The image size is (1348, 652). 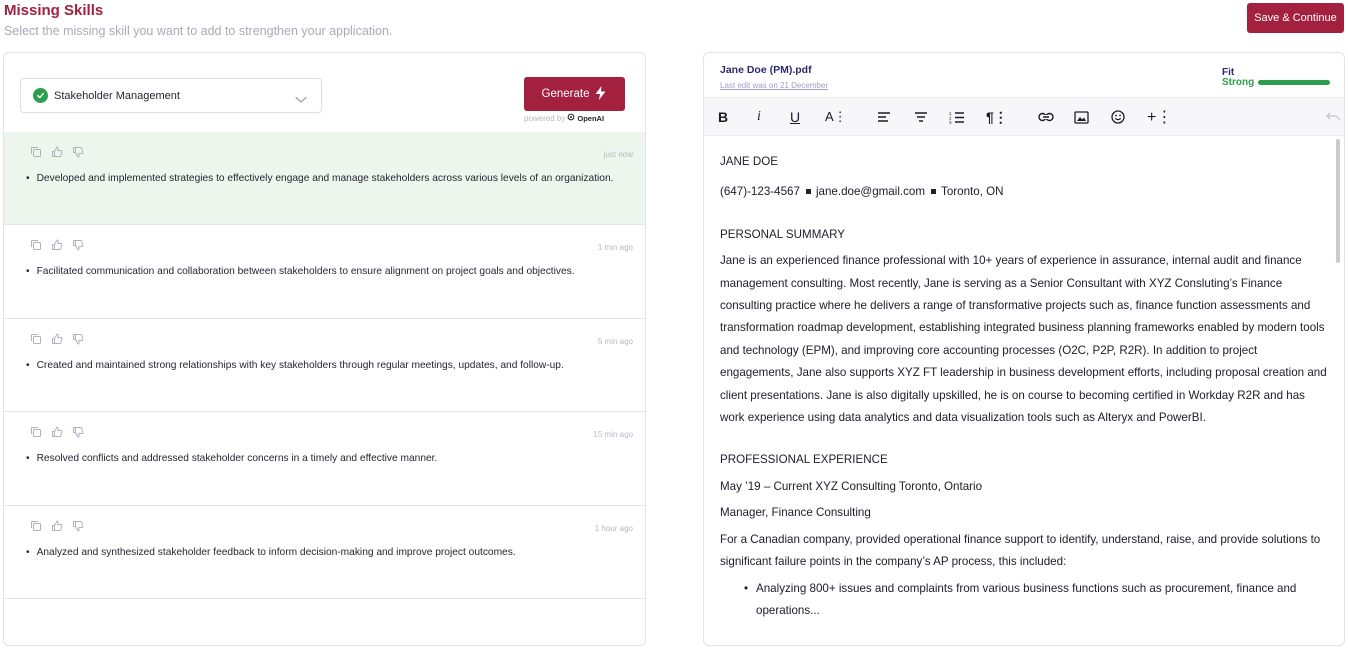 I want to click on ordered-list-icon: 123, so click(x=957, y=117).